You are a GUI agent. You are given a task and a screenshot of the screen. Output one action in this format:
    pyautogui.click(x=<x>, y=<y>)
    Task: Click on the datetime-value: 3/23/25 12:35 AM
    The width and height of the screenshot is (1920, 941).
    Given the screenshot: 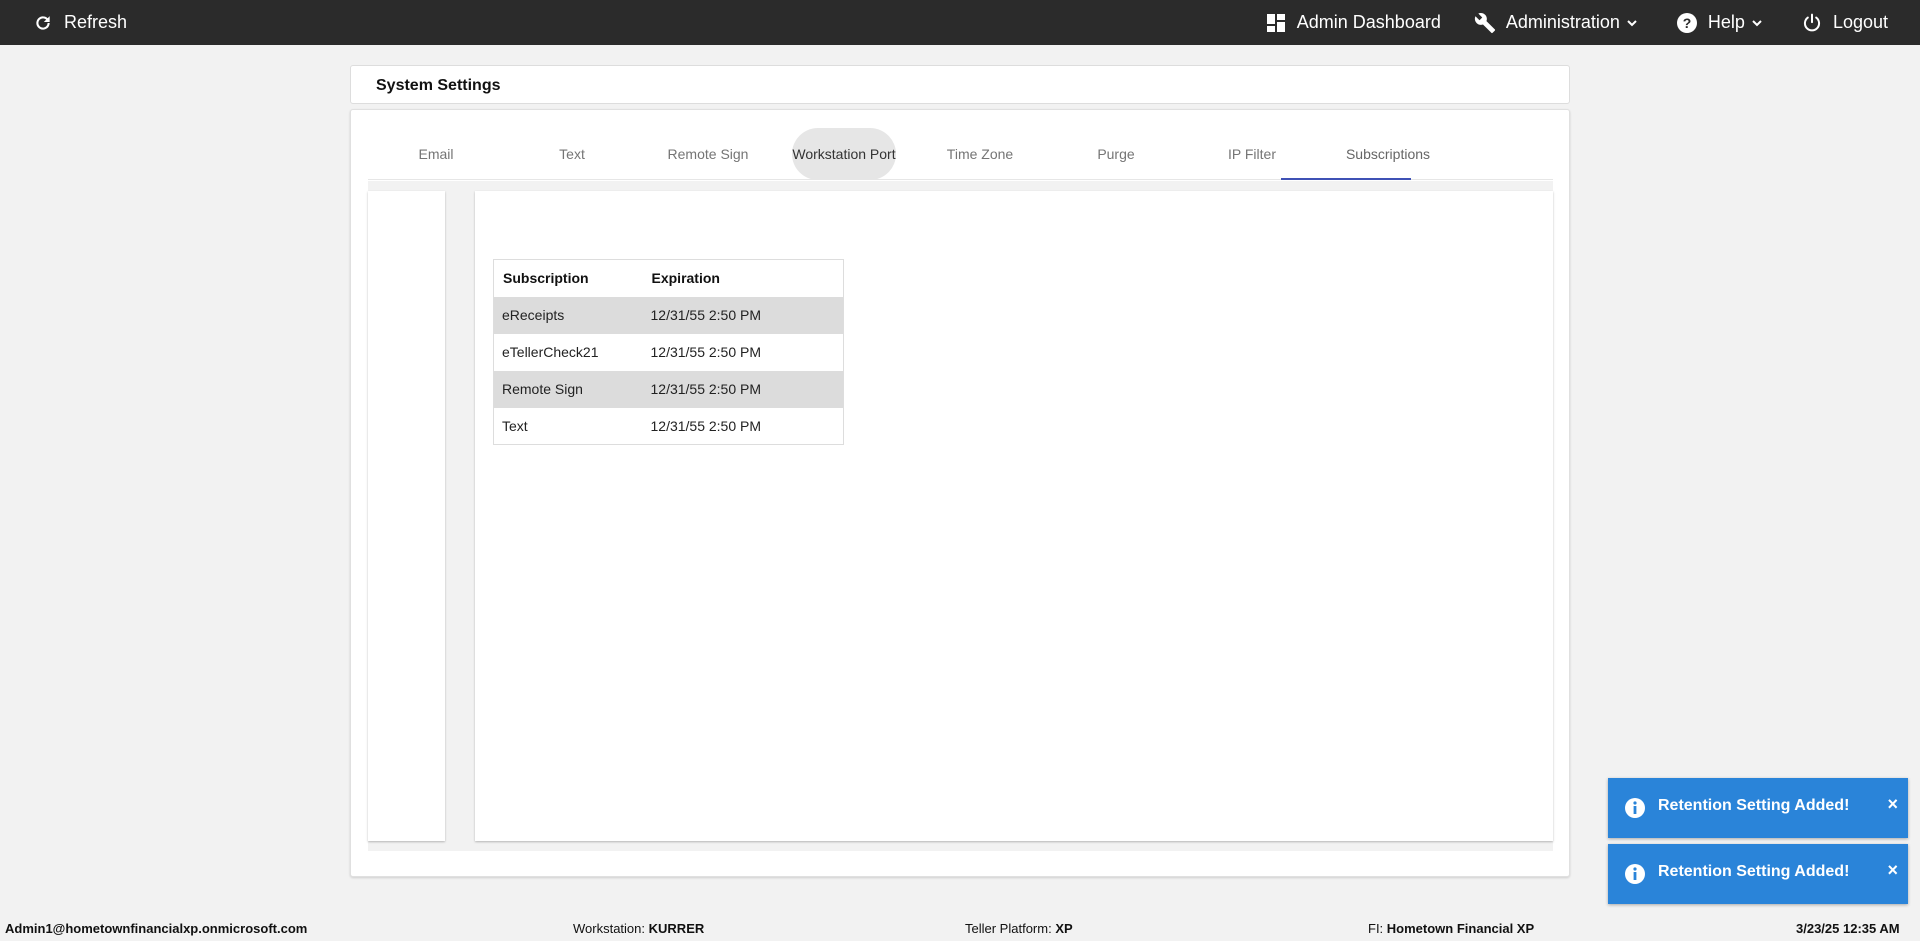 What is the action you would take?
    pyautogui.click(x=1848, y=928)
    